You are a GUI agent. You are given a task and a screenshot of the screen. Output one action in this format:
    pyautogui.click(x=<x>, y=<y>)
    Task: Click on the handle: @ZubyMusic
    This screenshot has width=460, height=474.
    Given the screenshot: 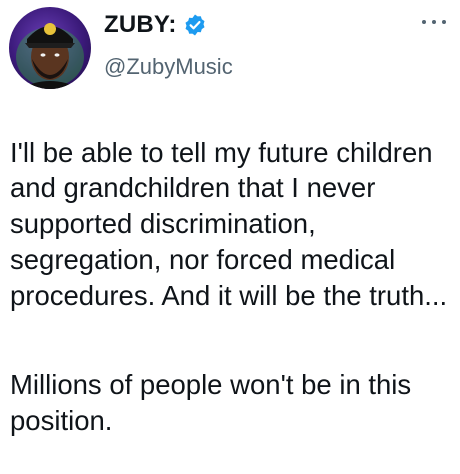 What is the action you would take?
    pyautogui.click(x=168, y=67)
    